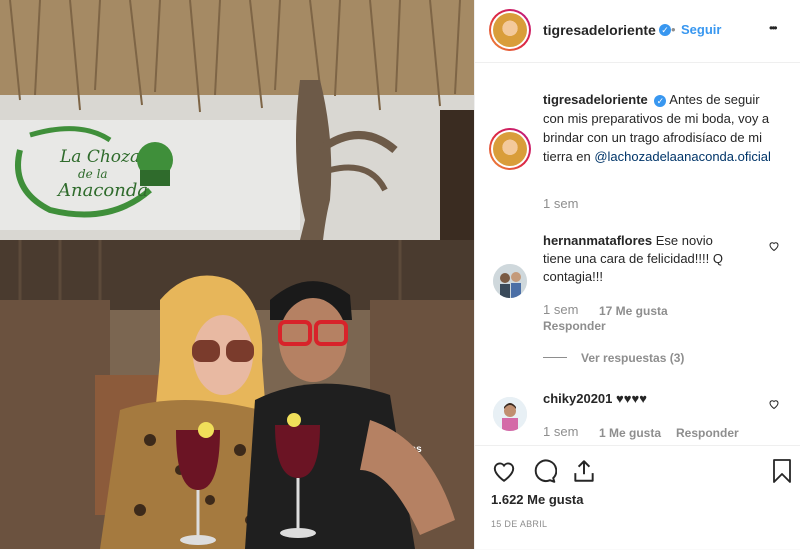 The height and width of the screenshot is (550, 800). Describe the element at coordinates (701, 30) in the screenshot. I see `follow-button: Seguir` at that location.